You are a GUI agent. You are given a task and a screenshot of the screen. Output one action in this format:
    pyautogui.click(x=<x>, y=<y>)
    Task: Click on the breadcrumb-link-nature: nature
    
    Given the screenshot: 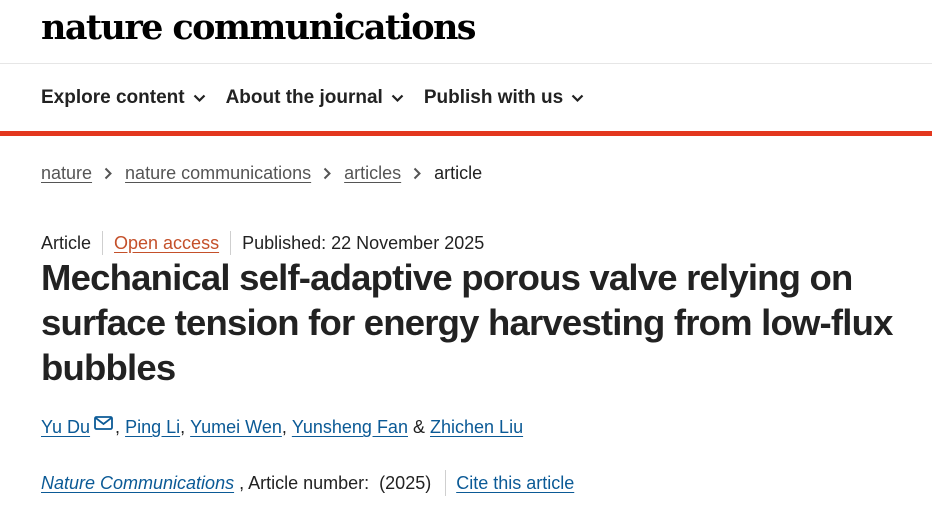 What is the action you would take?
    pyautogui.click(x=66, y=173)
    